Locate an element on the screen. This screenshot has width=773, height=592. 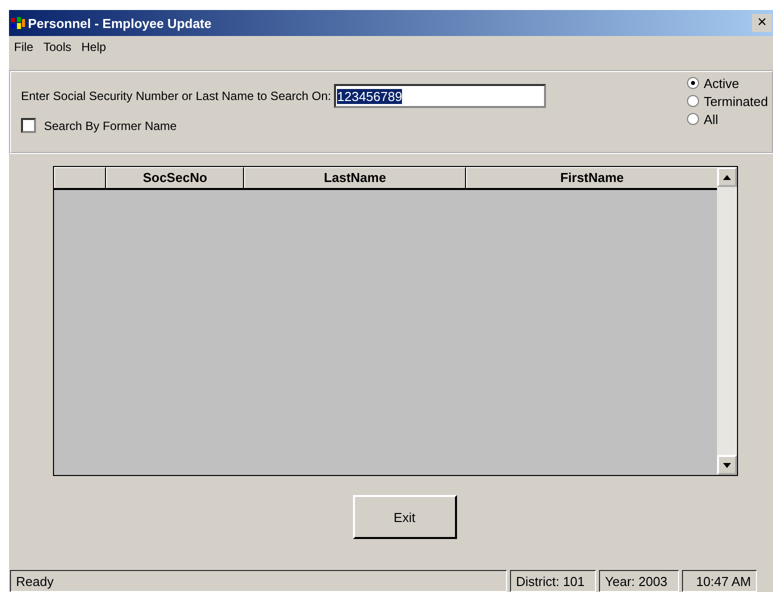
status-panel: Ready is located at coordinates (258, 581).